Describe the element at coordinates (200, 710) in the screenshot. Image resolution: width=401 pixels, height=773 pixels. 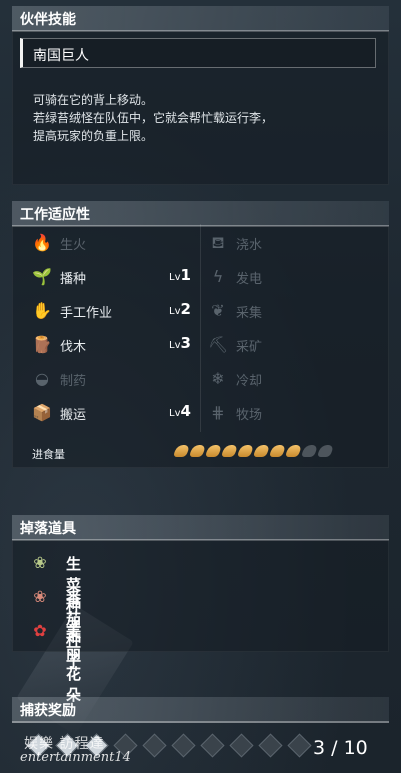
I see `capture-header: 捕获奖励` at that location.